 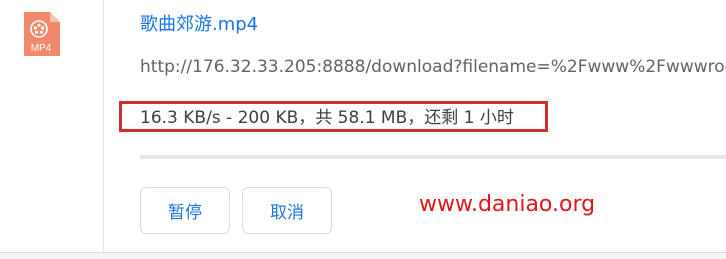 What do you see at coordinates (41, 48) in the screenshot?
I see `file-type-label: MP4` at bounding box center [41, 48].